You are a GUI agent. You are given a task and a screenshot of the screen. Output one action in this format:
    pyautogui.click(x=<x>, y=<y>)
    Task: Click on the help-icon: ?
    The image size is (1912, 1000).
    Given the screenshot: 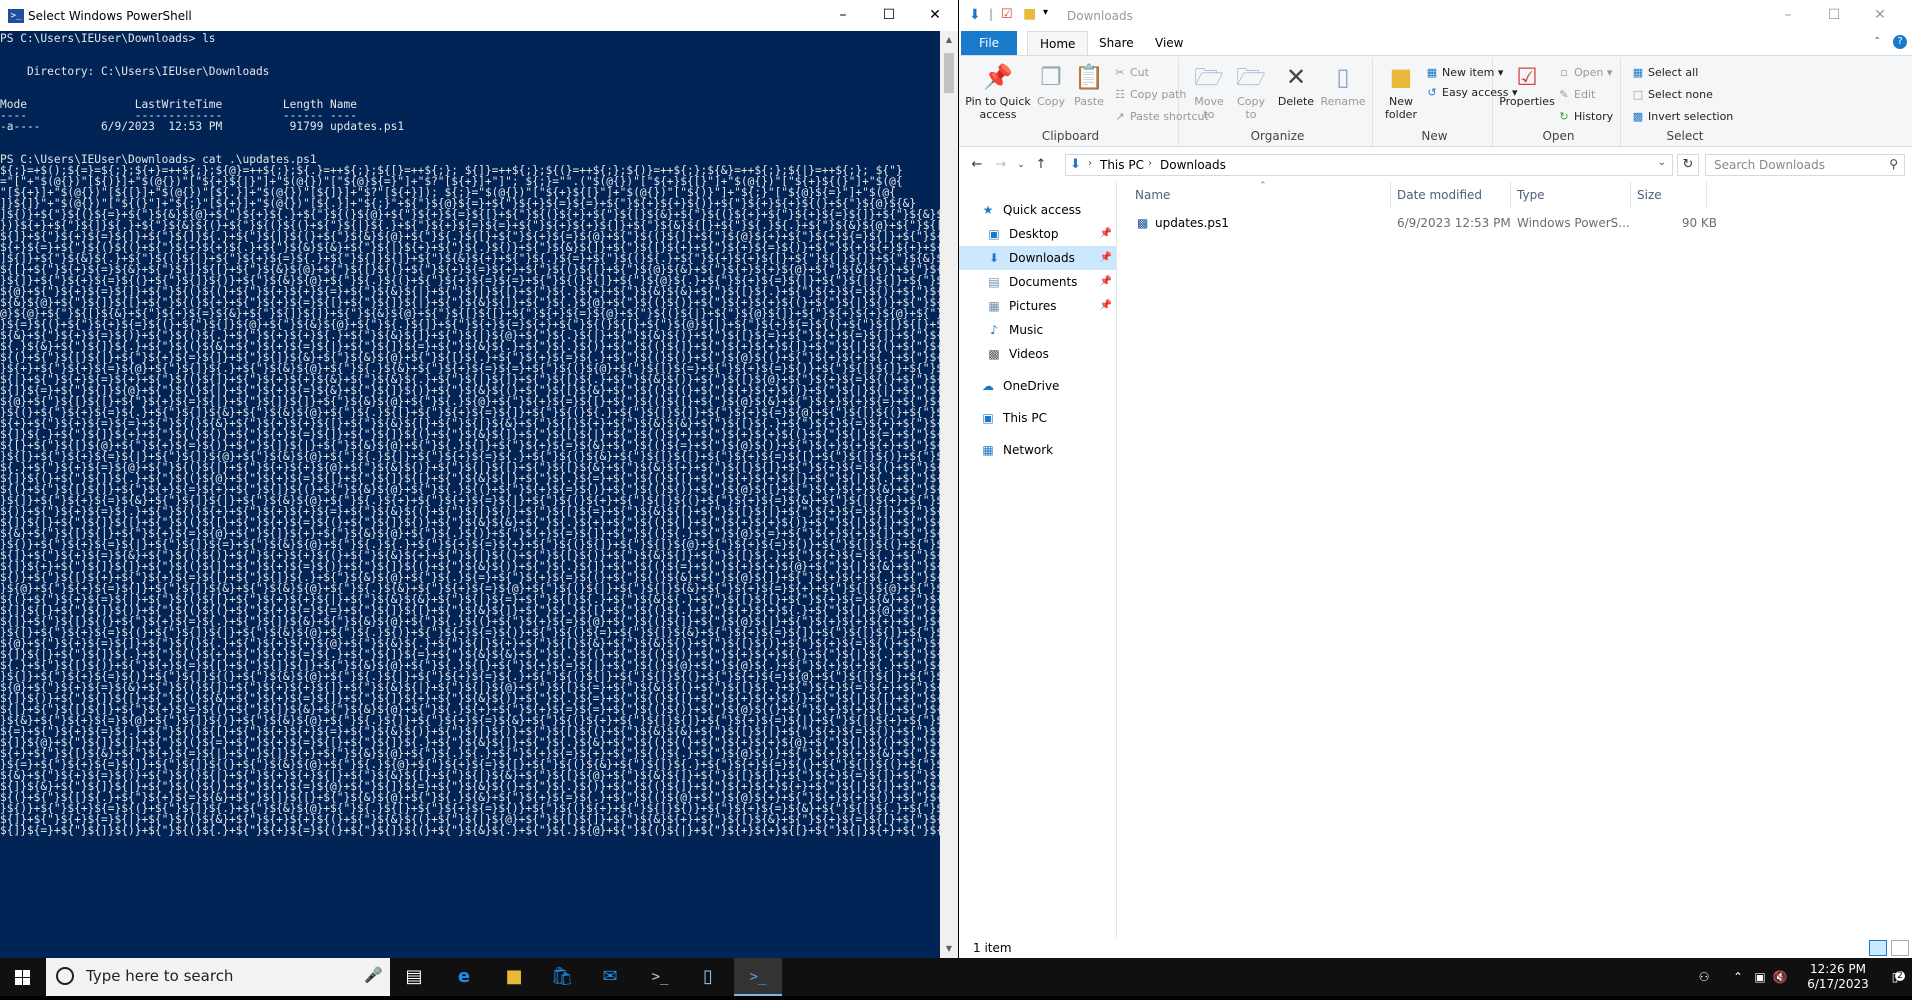 What is the action you would take?
    pyautogui.click(x=1900, y=42)
    